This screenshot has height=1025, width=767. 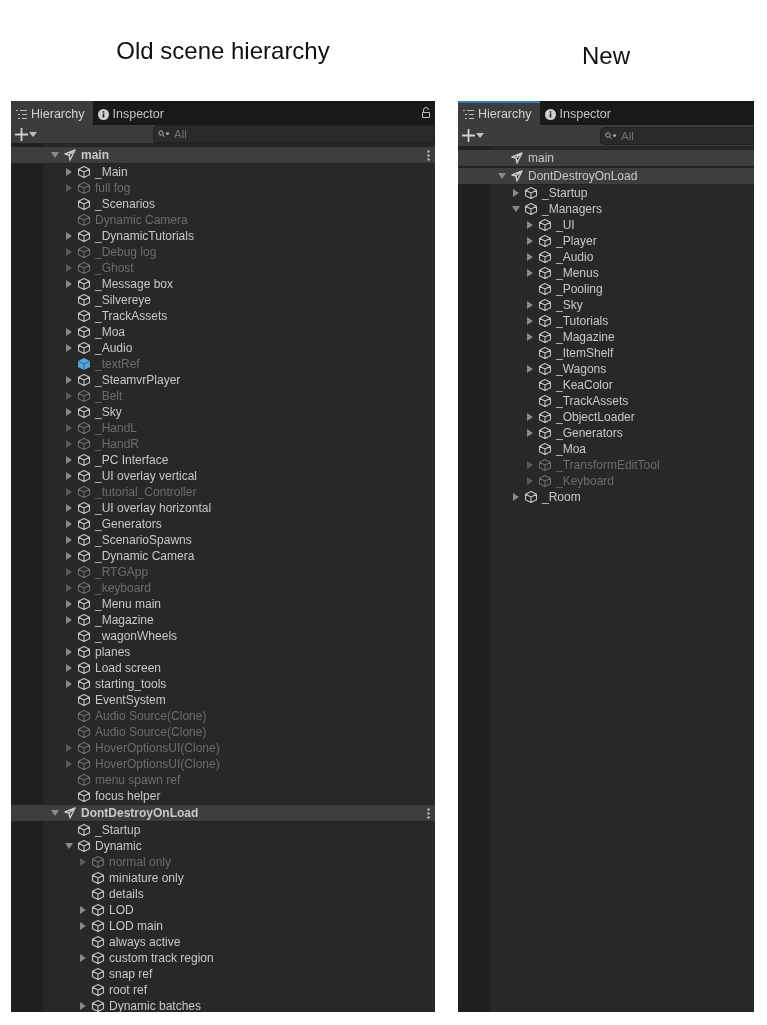 What do you see at coordinates (426, 112) in the screenshot?
I see `lock-icon` at bounding box center [426, 112].